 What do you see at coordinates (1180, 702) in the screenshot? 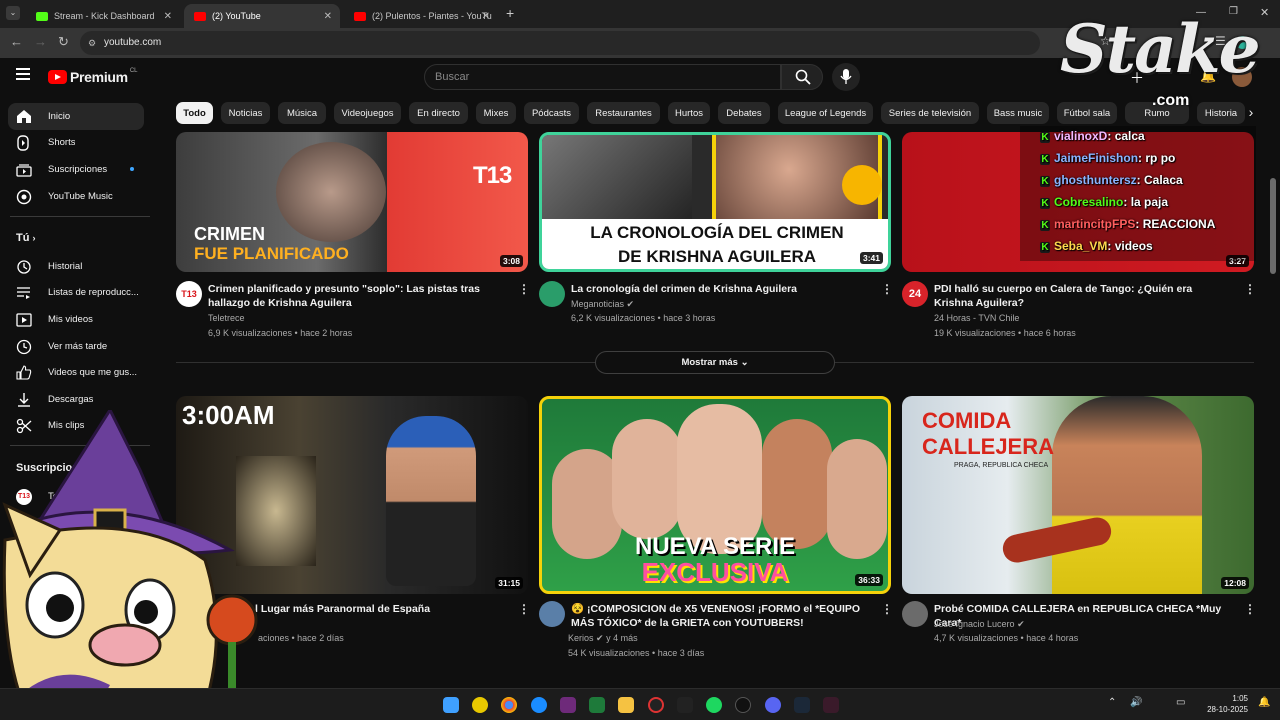
I see `network-icon: ▭` at bounding box center [1180, 702].